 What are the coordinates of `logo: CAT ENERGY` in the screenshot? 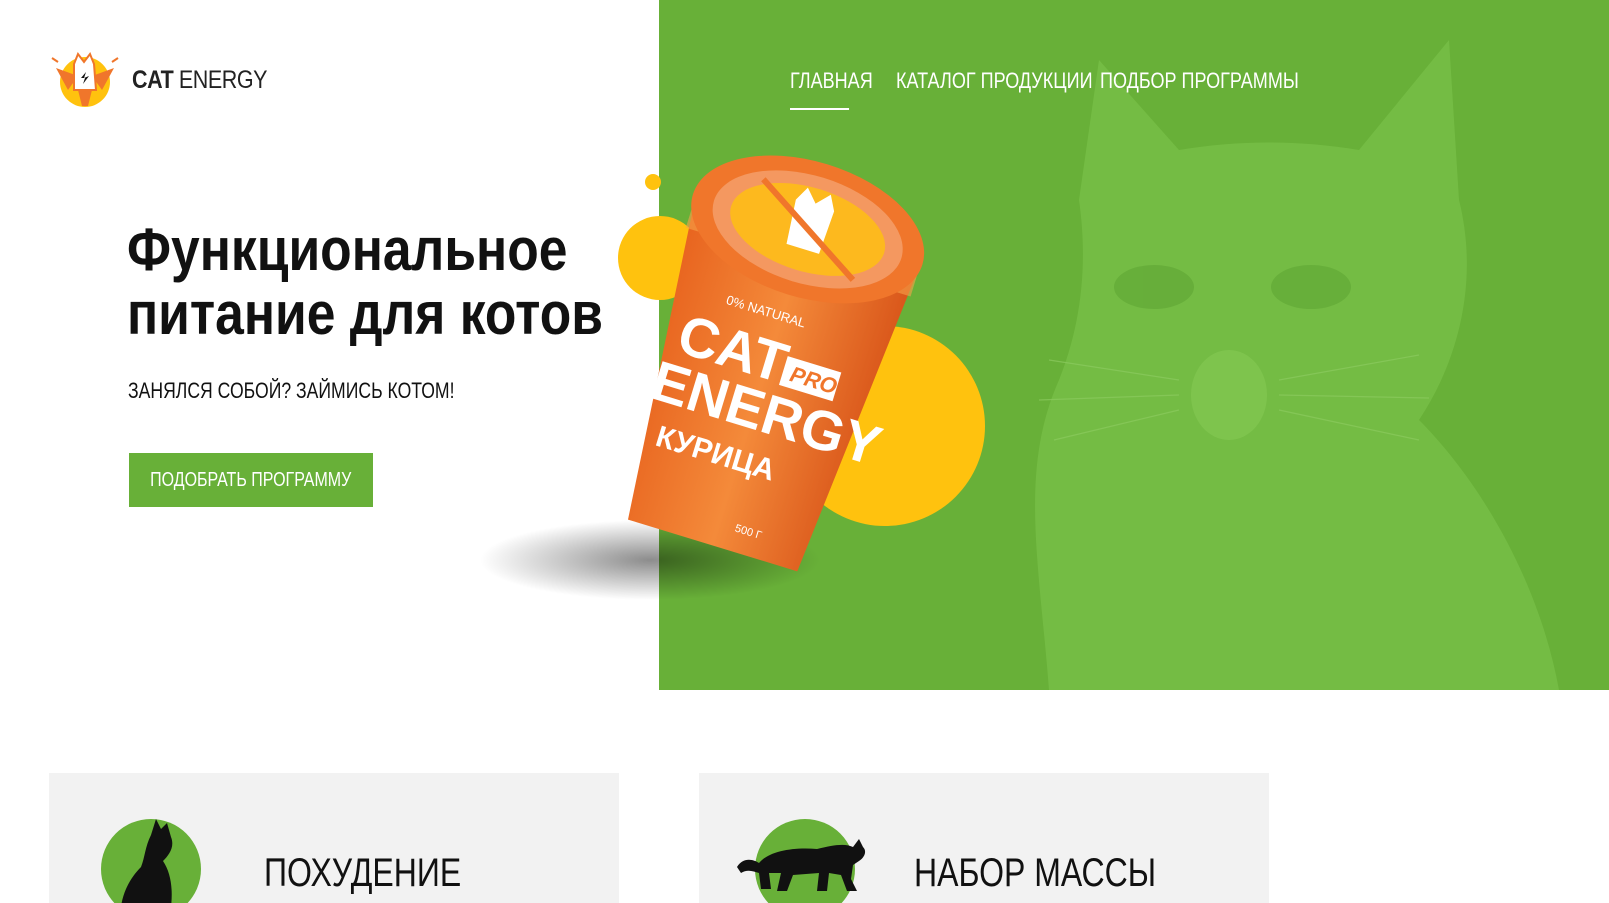 It's located at (168, 80).